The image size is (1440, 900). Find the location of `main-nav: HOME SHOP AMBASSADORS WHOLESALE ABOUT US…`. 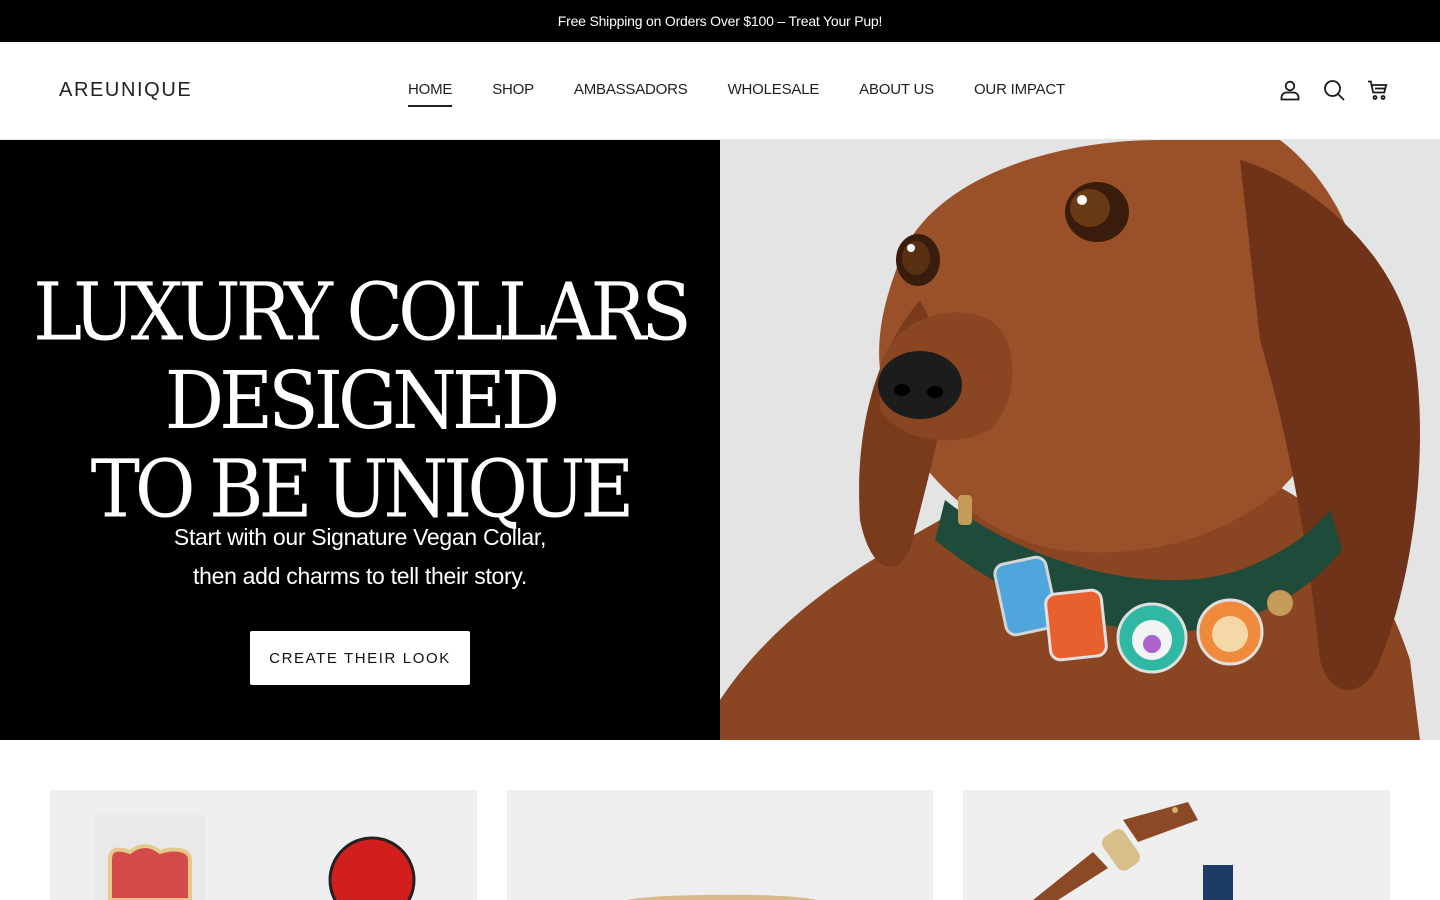

main-nav: HOME SHOP AMBASSADORS WHOLESALE ABOUT US… is located at coordinates (756, 94).